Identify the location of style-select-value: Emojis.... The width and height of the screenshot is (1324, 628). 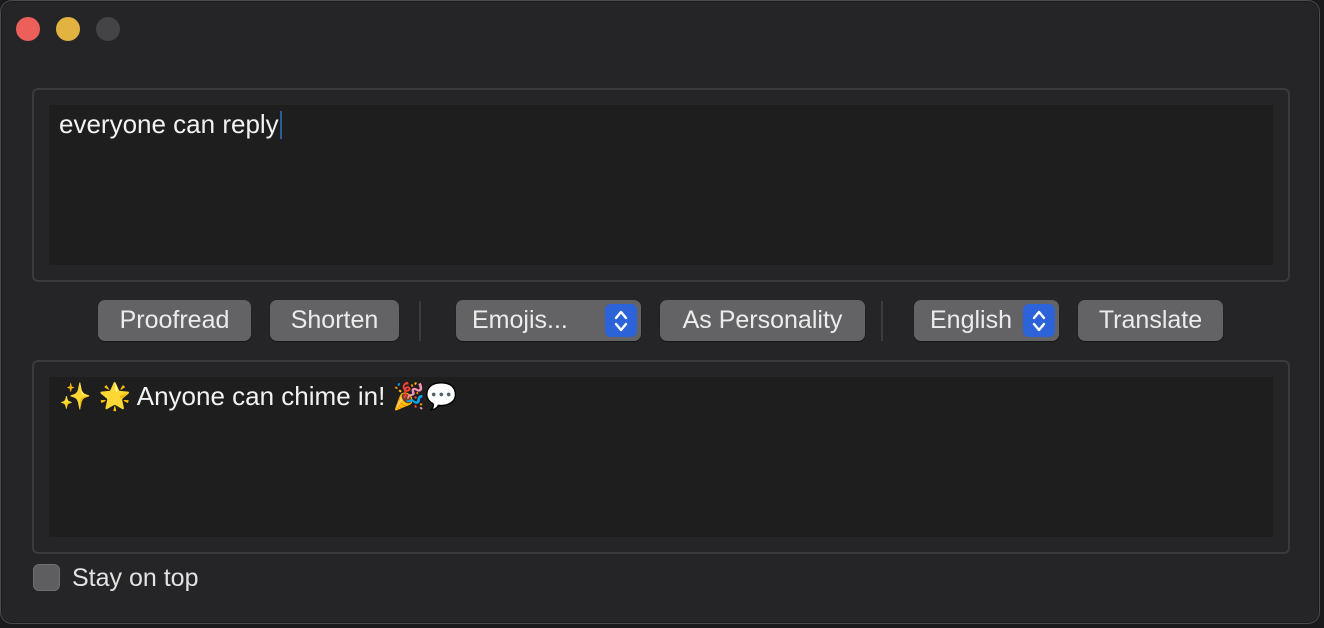
(520, 320).